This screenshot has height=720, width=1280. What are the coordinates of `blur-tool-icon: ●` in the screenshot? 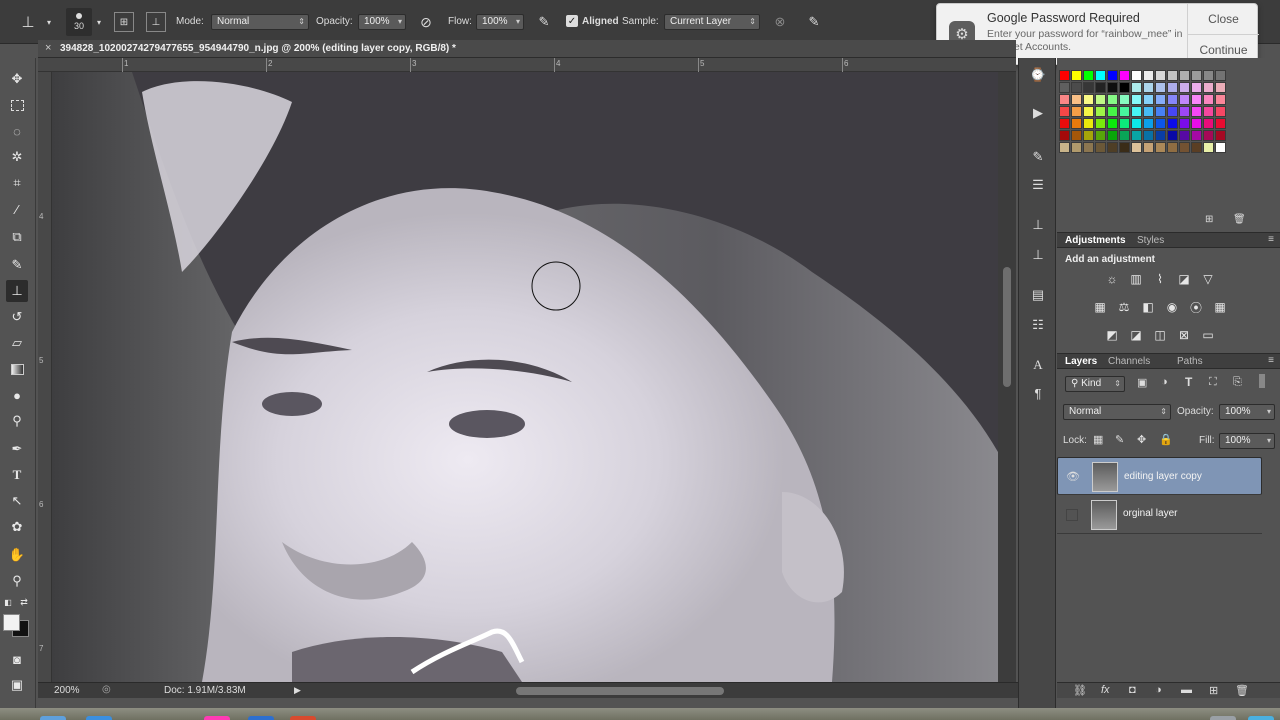 It's located at (17, 395).